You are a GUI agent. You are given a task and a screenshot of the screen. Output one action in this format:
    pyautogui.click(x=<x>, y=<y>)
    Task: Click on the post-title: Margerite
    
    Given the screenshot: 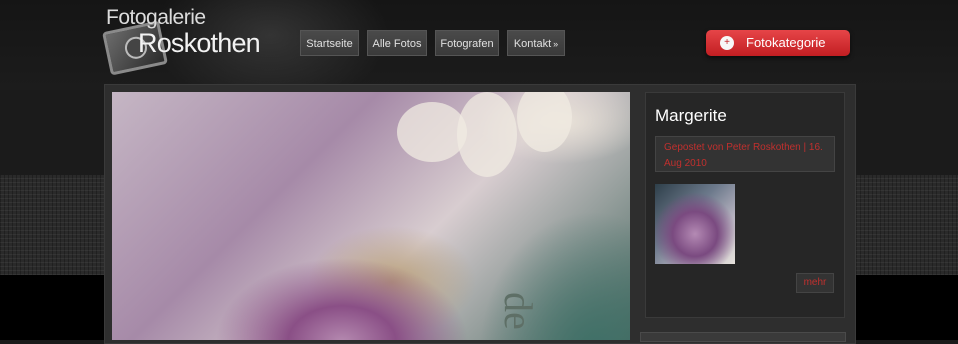 What is the action you would take?
    pyautogui.click(x=691, y=116)
    